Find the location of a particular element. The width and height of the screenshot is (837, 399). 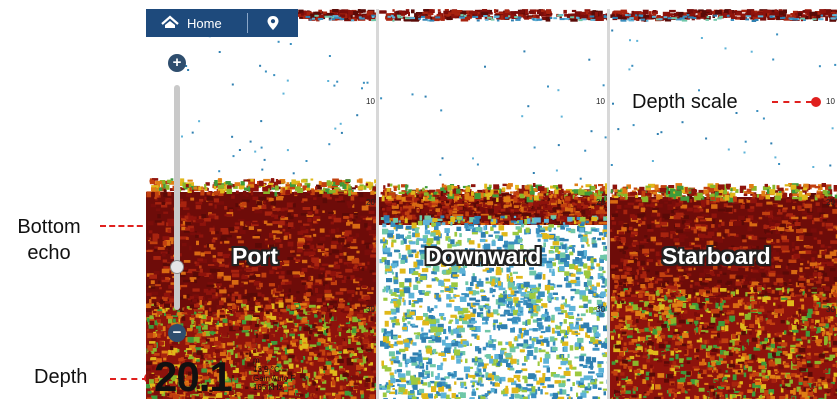

zoom-out-button: − is located at coordinates (177, 333).